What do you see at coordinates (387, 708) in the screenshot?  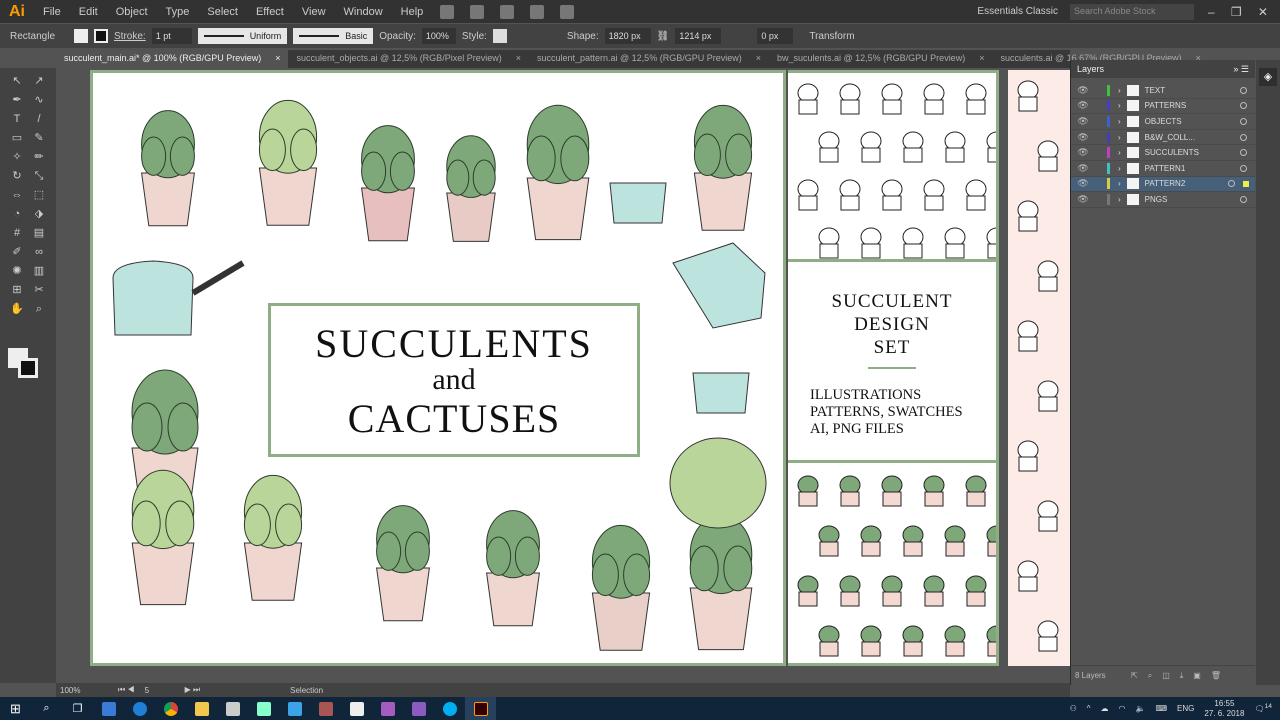 I see `paint-app-icon` at bounding box center [387, 708].